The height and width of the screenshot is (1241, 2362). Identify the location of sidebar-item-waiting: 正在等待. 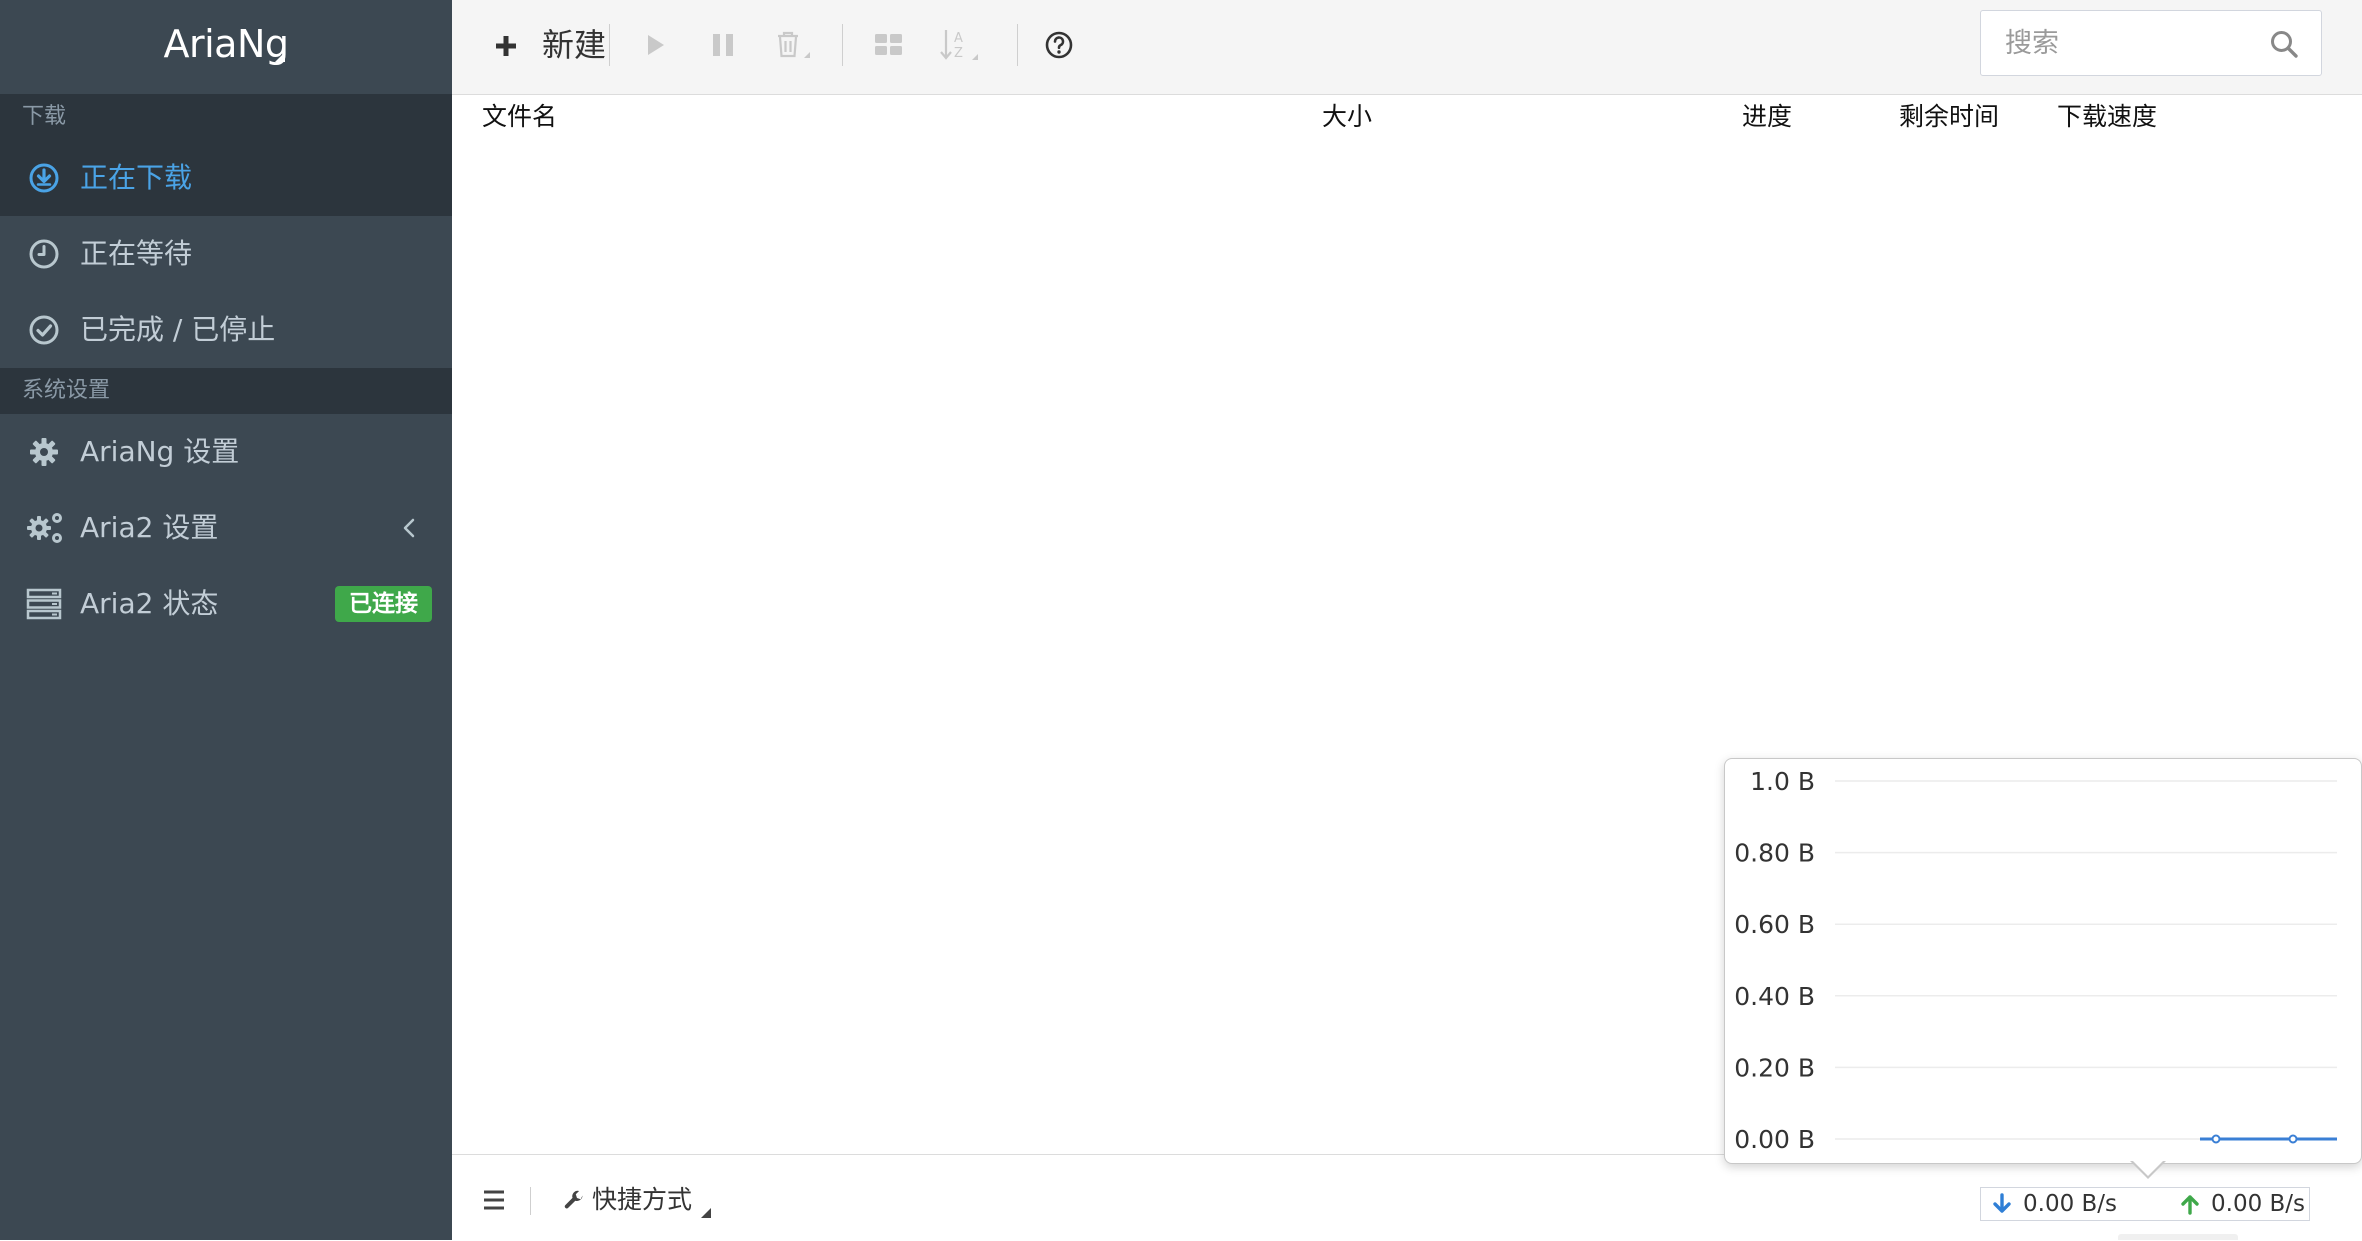
(226, 254).